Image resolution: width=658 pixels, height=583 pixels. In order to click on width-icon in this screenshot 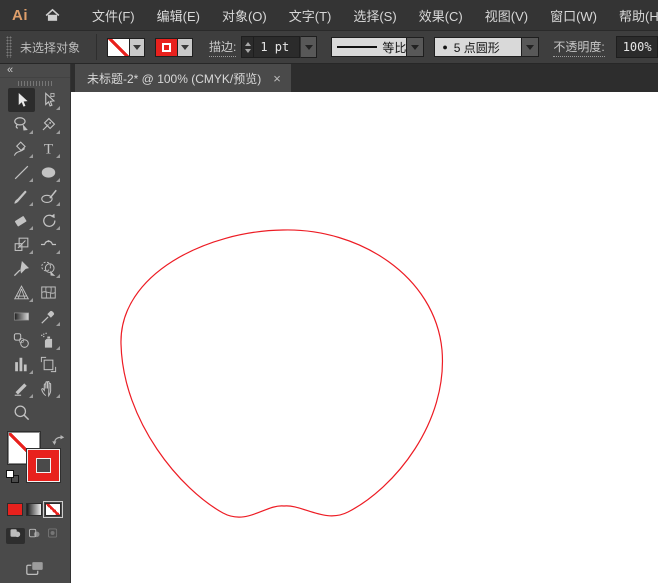, I will do `click(48, 244)`.